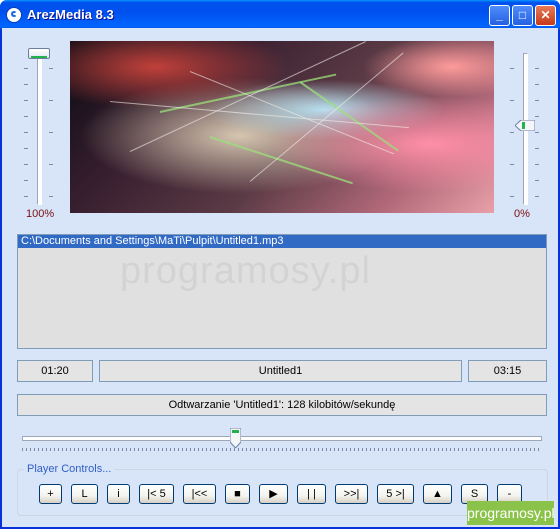 This screenshot has height=531, width=560. What do you see at coordinates (545, 15) in the screenshot?
I see `close-button: ✕` at bounding box center [545, 15].